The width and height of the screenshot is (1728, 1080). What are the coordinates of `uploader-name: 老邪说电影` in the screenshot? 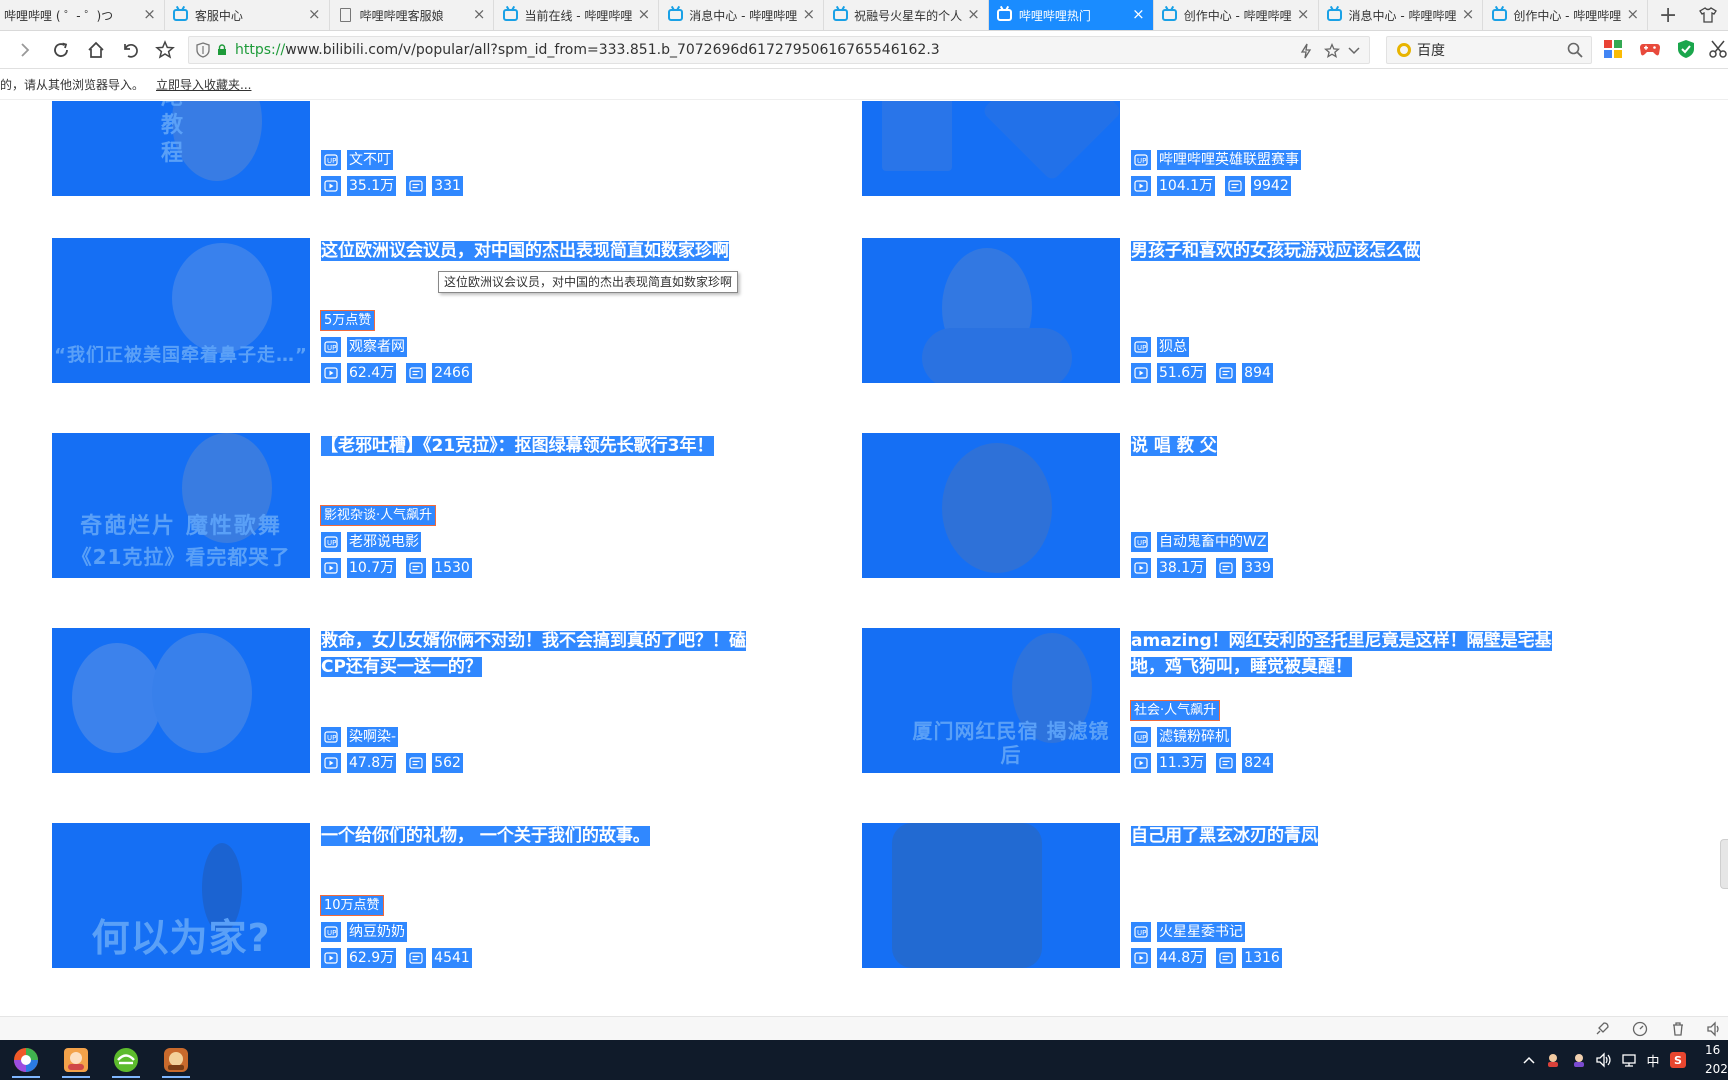 It's located at (384, 542).